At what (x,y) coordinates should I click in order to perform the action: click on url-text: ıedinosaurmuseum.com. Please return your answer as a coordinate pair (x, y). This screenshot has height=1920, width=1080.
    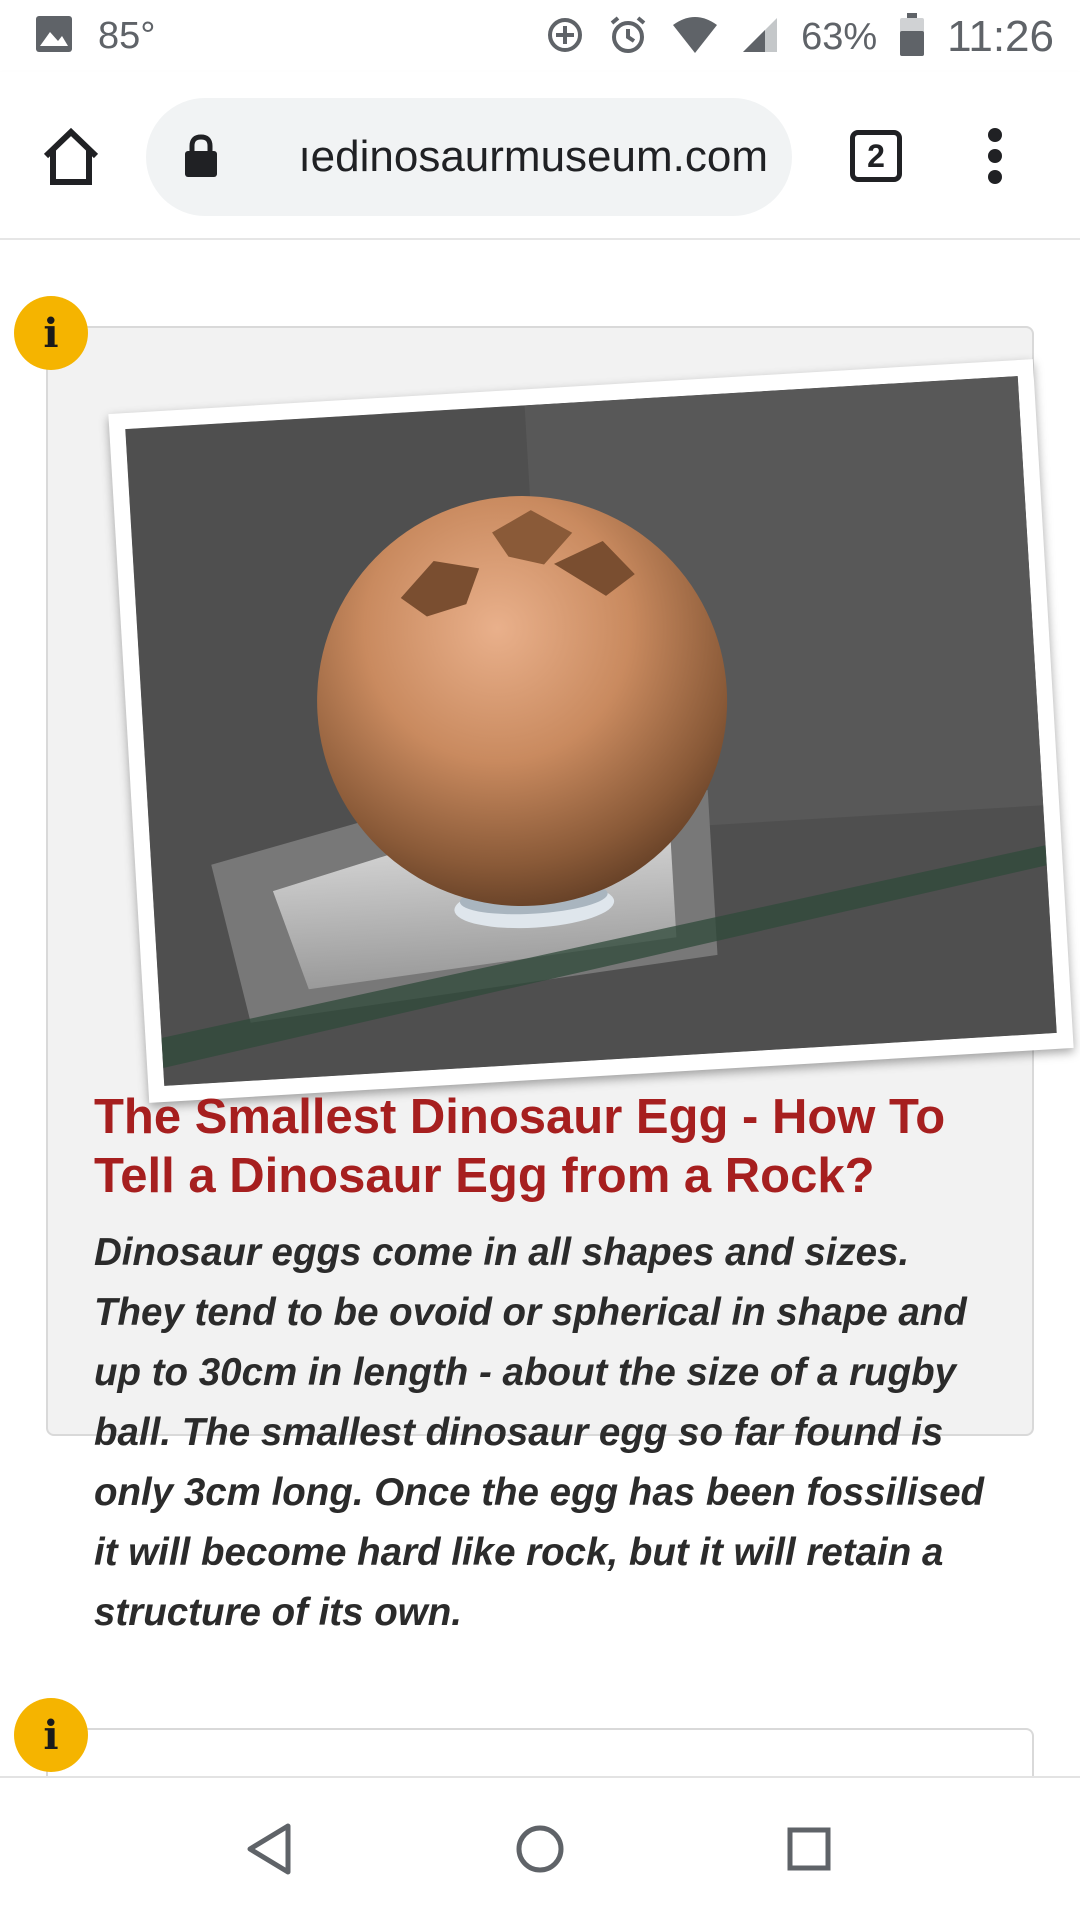
    Looking at the image, I should click on (508, 157).